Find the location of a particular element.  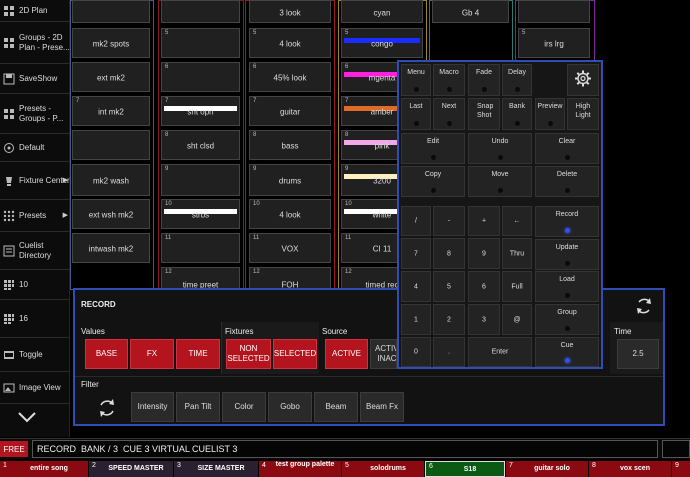

sidebar-item-2d-plan: 2D Plan is located at coordinates (35, 11).